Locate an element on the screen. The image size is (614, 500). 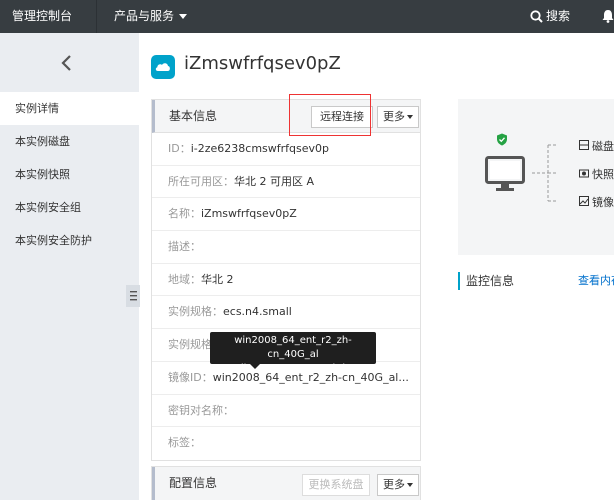
products-menu-label: 产品与服务 is located at coordinates (144, 16).